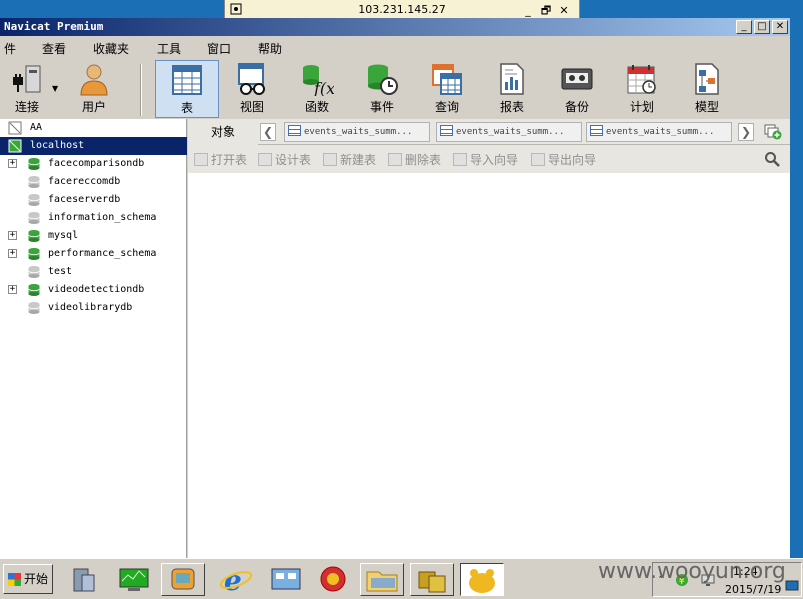  What do you see at coordinates (512, 79) in the screenshot?
I see `report-icon` at bounding box center [512, 79].